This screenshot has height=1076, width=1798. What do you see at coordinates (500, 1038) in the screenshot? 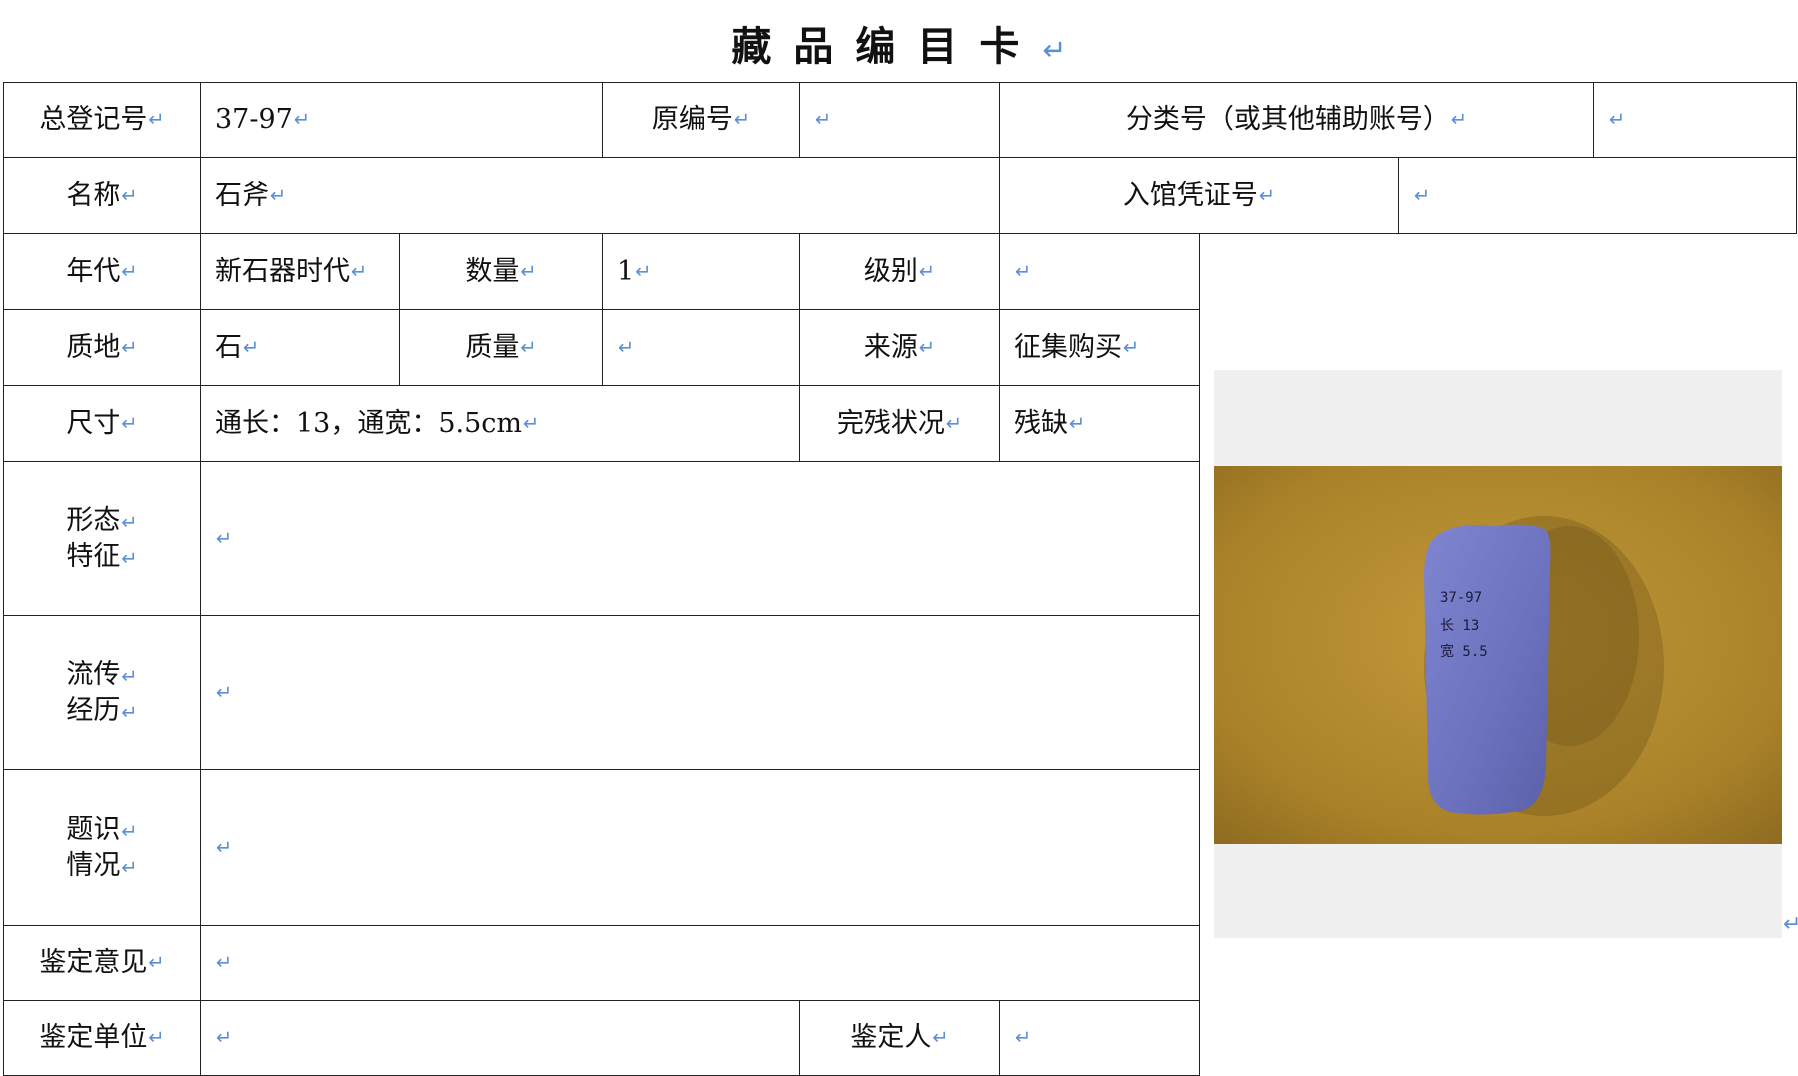
I see `value-unit` at bounding box center [500, 1038].